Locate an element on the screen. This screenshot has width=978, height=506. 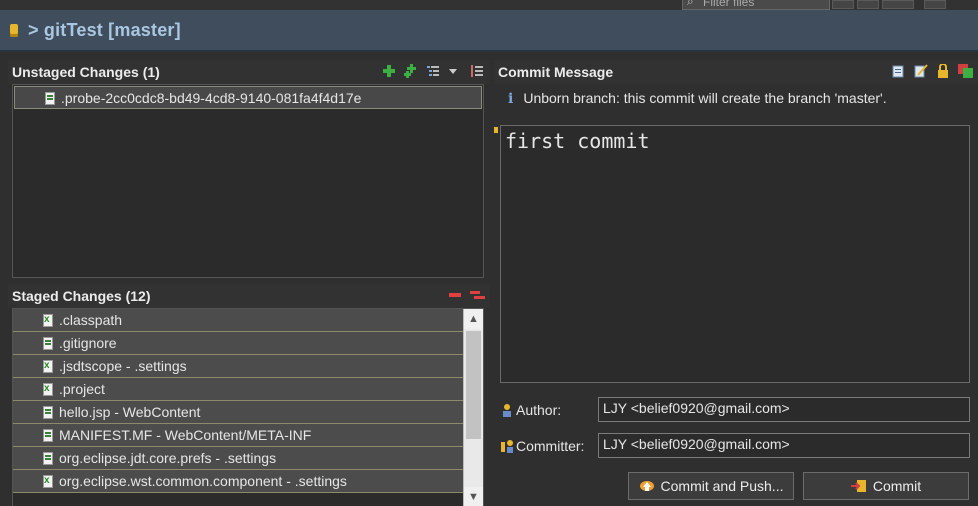
add-all-to-index-icon is located at coordinates (411, 71).